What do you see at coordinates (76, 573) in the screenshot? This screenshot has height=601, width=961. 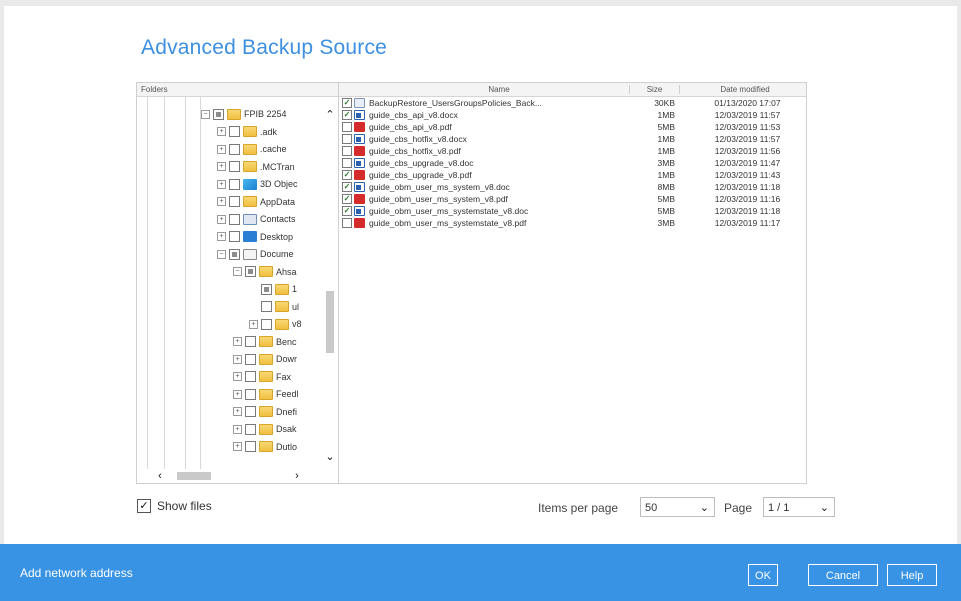 I see `add-network-address-link: Add network address` at bounding box center [76, 573].